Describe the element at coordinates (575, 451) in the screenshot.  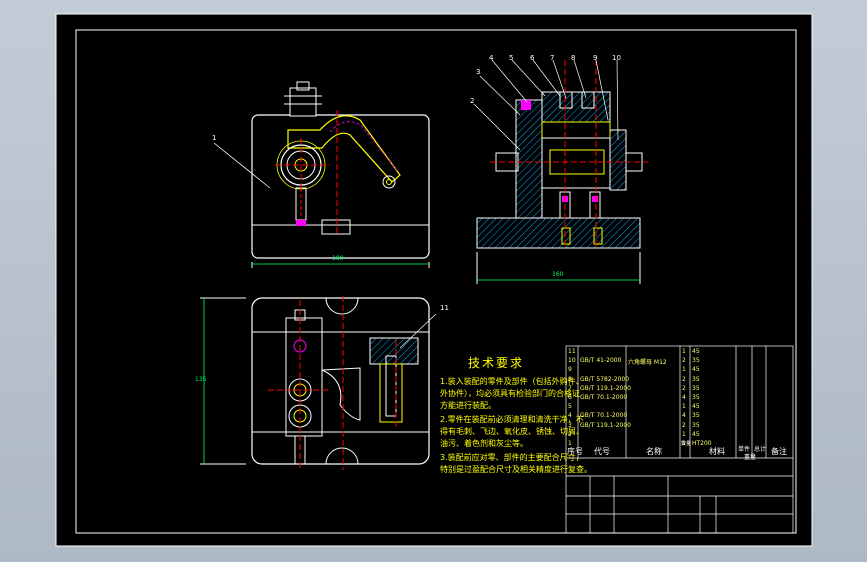
I see `bom-header-no: 序号` at that location.